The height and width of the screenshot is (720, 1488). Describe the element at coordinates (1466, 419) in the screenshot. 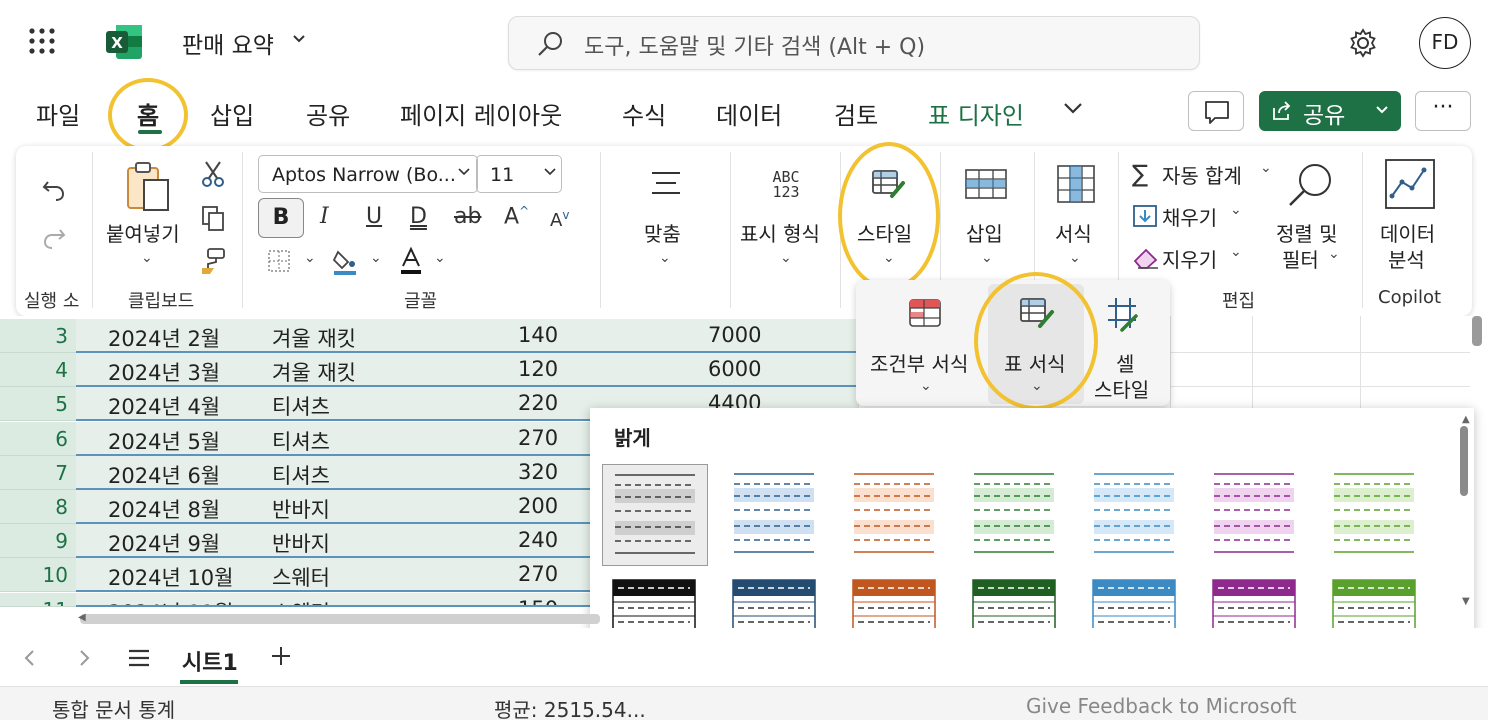

I see `scroll-up-arrow-icon: ▲` at that location.